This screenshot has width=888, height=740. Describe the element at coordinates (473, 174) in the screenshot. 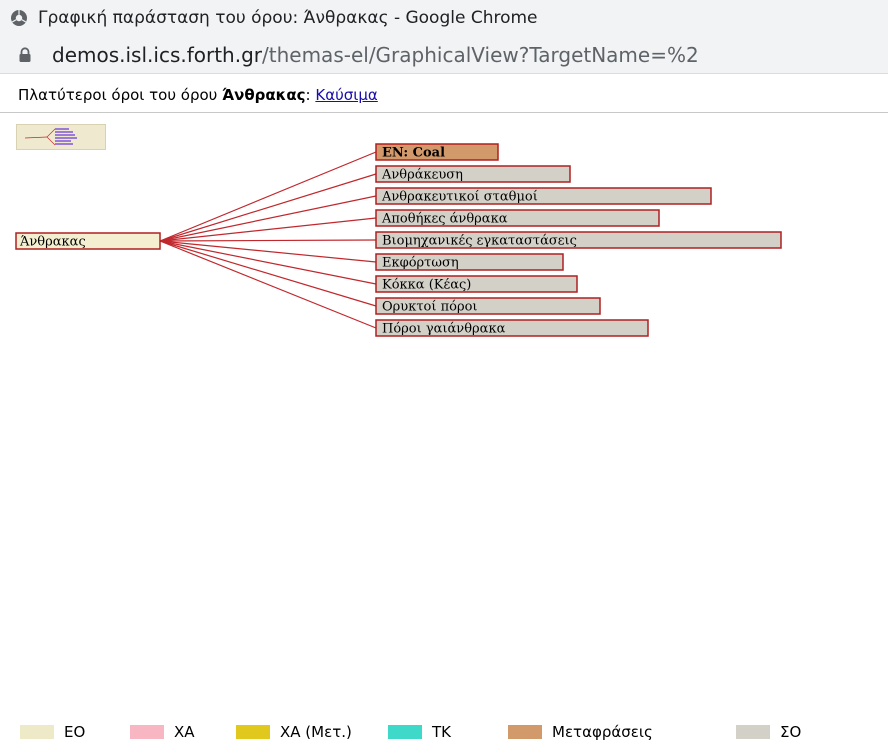

I see `child-node: Ανθράκευση` at that location.